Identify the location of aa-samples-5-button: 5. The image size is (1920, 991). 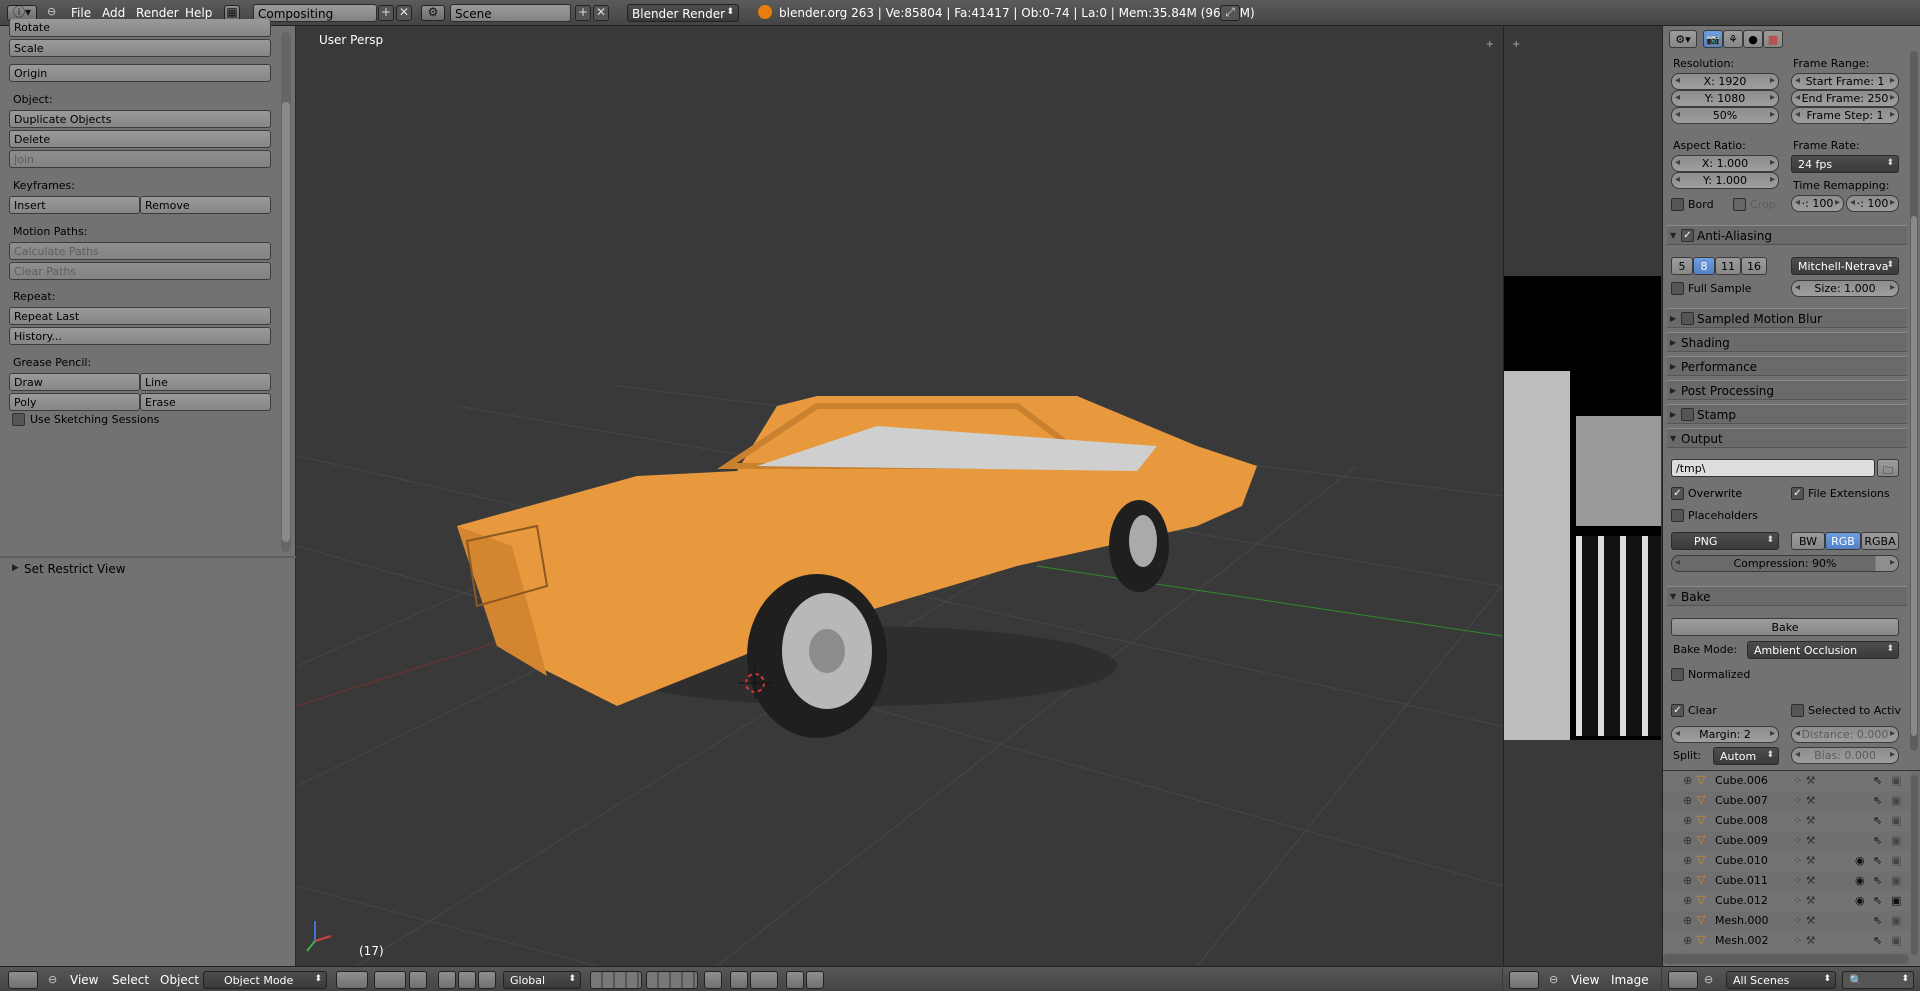
(1682, 266).